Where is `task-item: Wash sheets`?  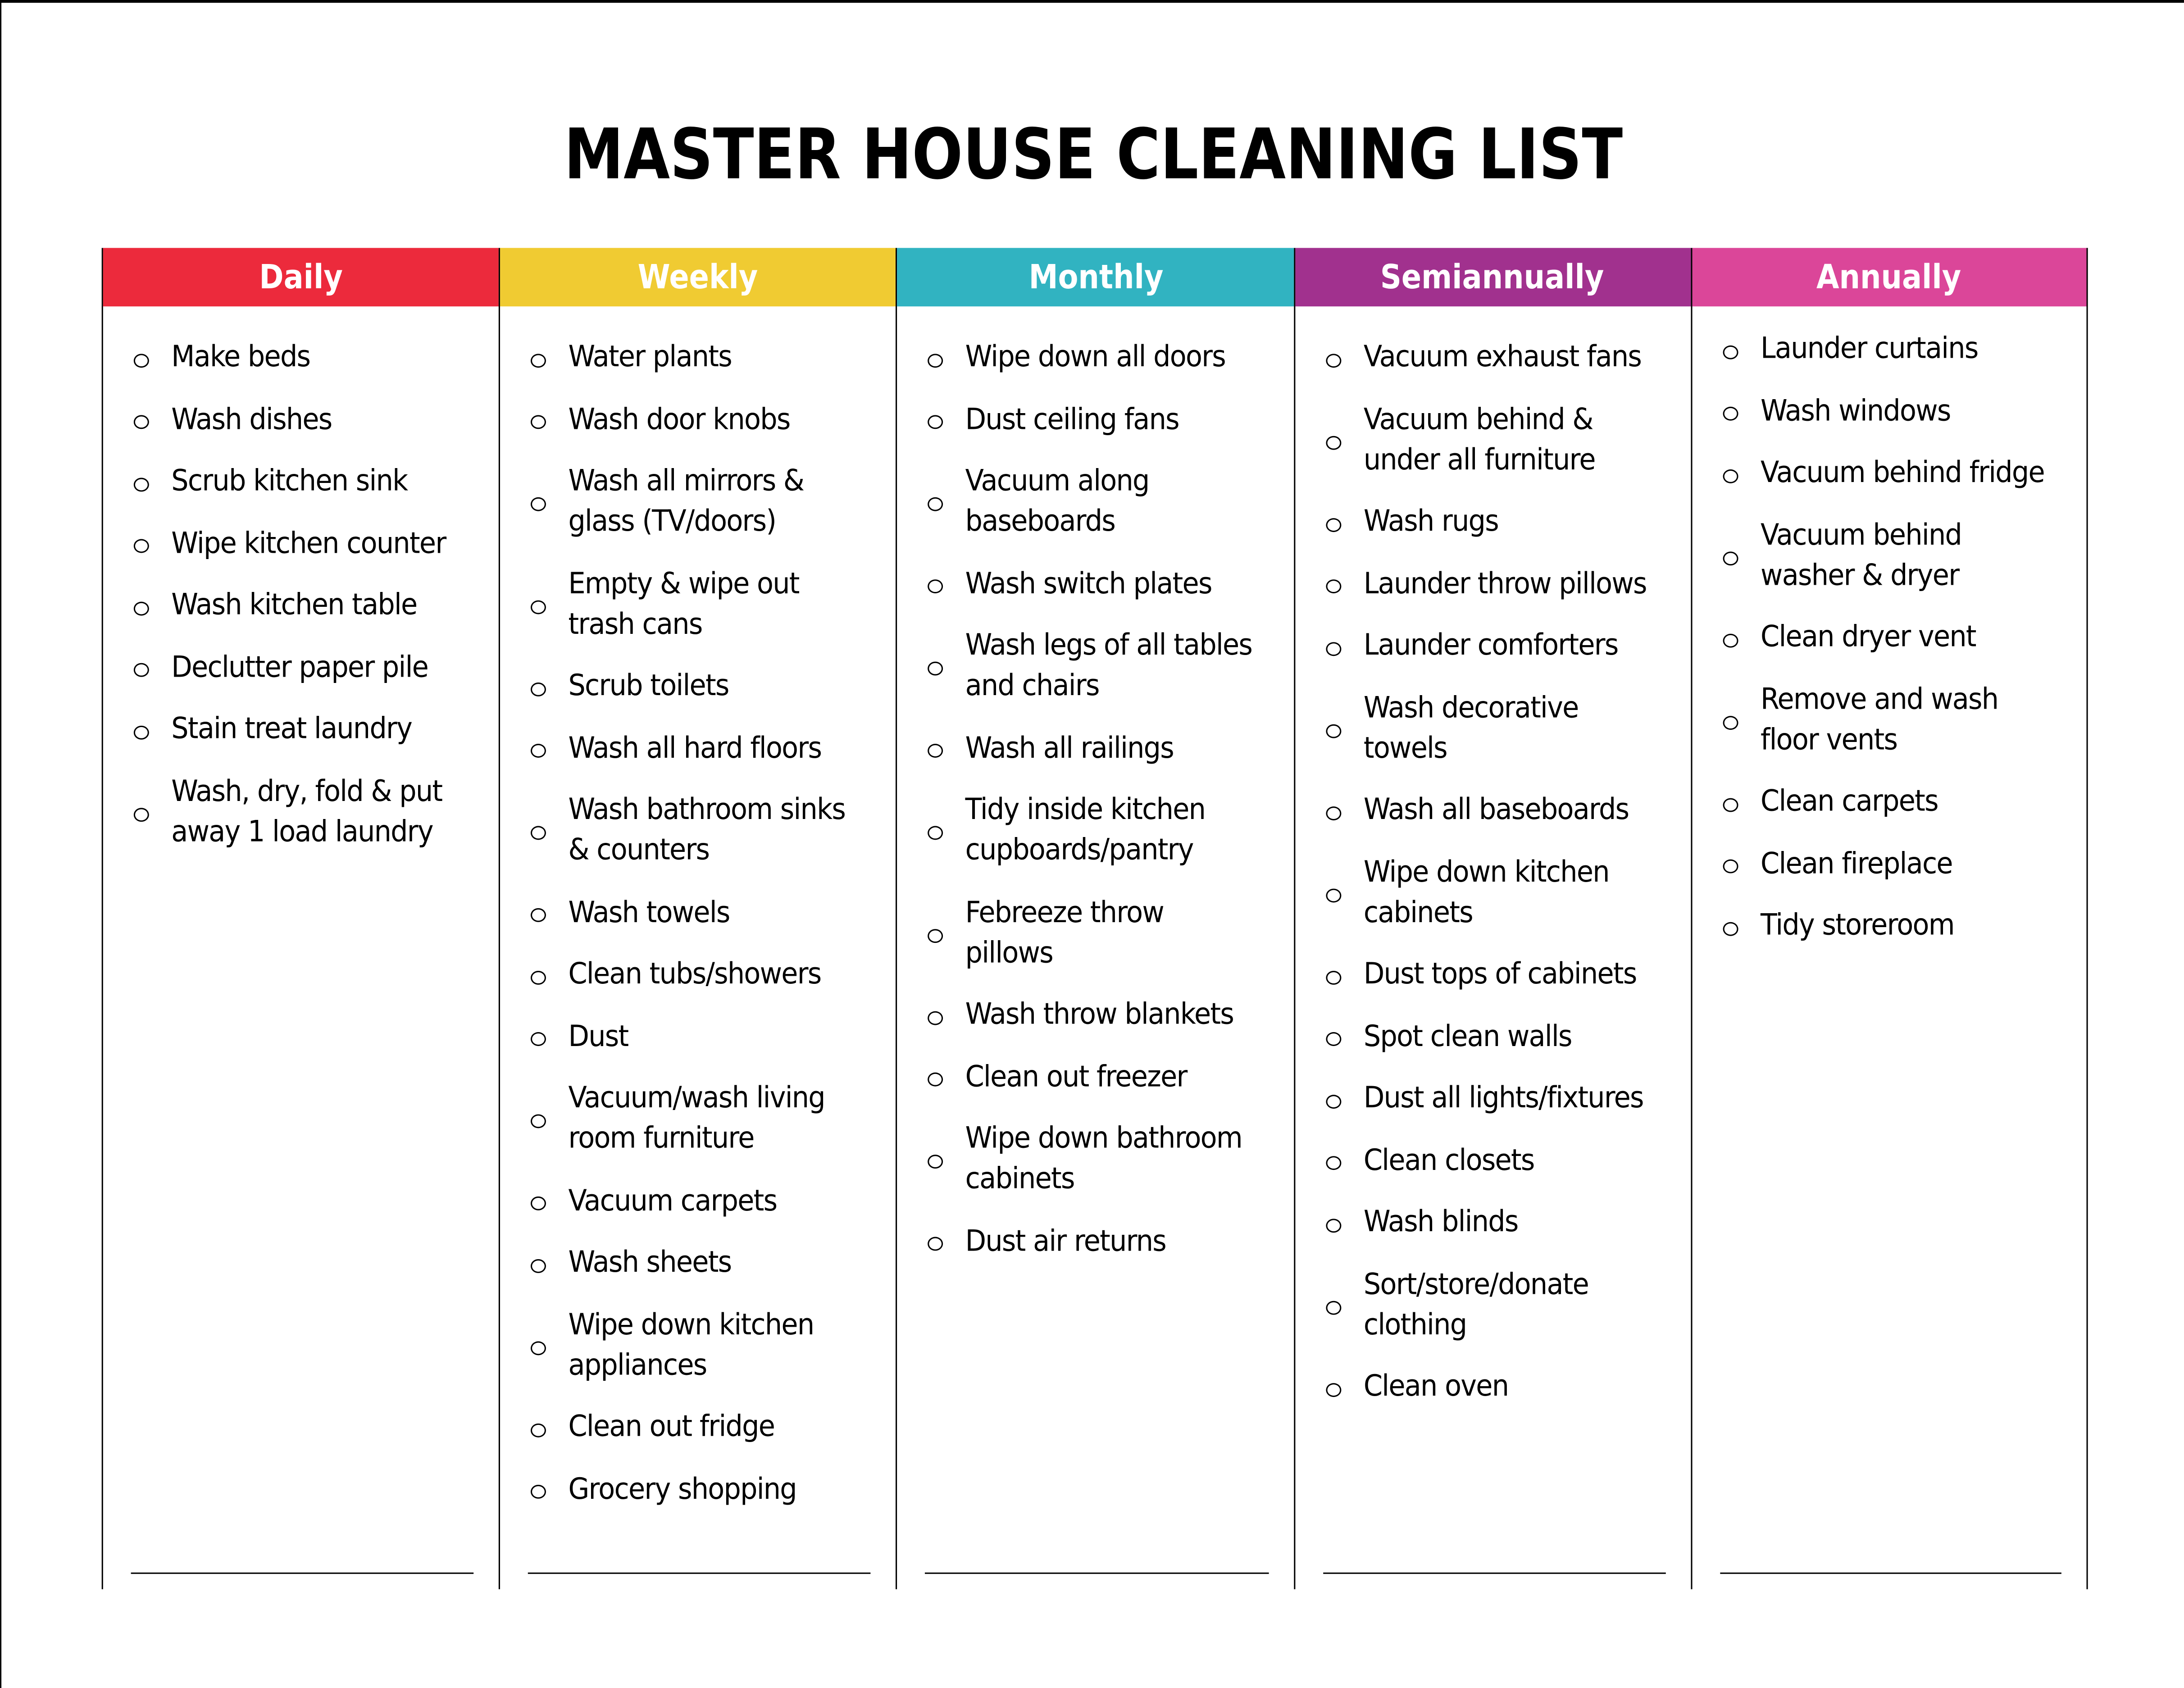 task-item: Wash sheets is located at coordinates (705, 1263).